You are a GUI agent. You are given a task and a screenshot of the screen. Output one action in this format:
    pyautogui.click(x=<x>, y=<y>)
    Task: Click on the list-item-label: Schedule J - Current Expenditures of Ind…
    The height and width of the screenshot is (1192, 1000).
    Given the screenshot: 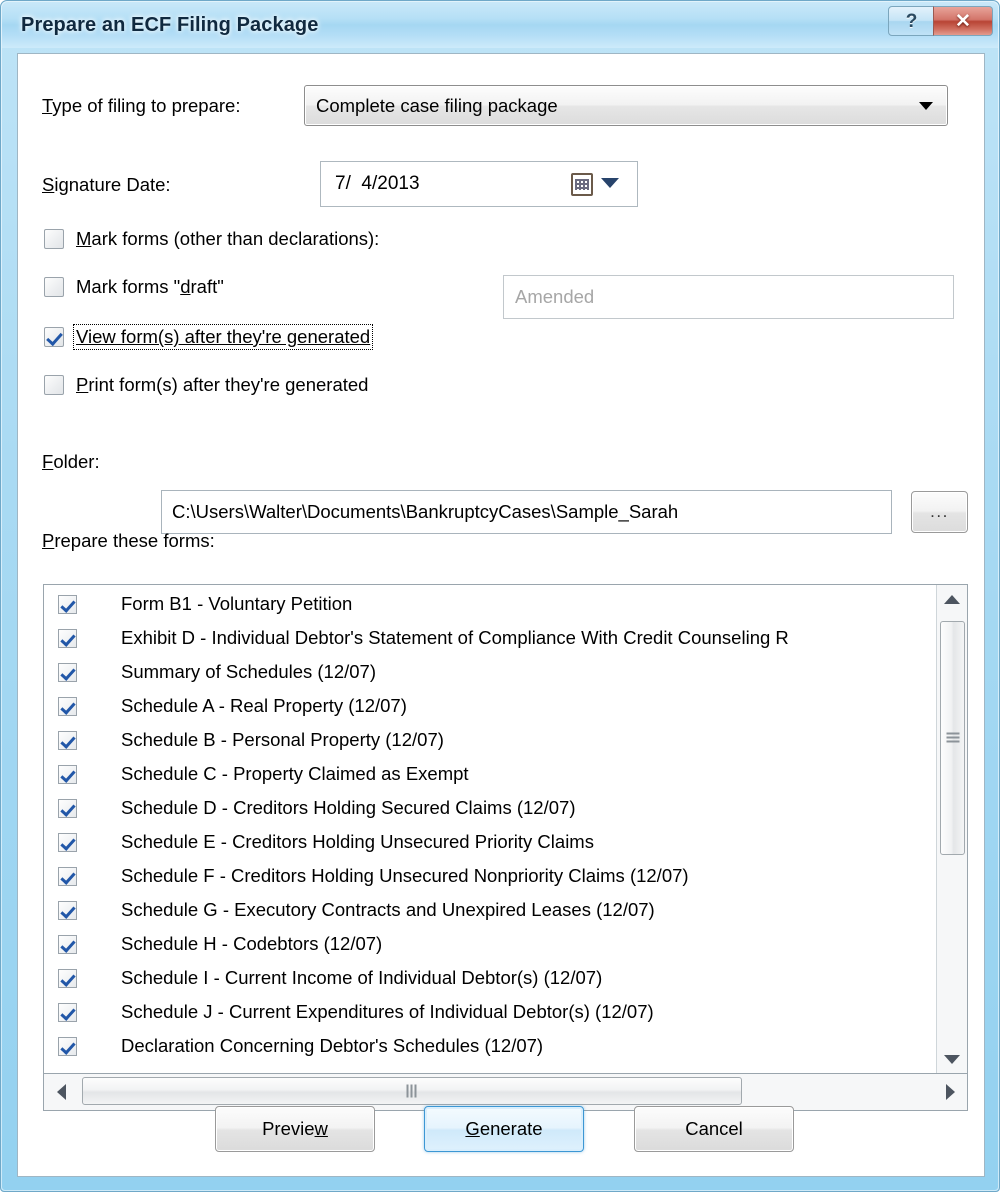 What is the action you would take?
    pyautogui.click(x=387, y=1011)
    